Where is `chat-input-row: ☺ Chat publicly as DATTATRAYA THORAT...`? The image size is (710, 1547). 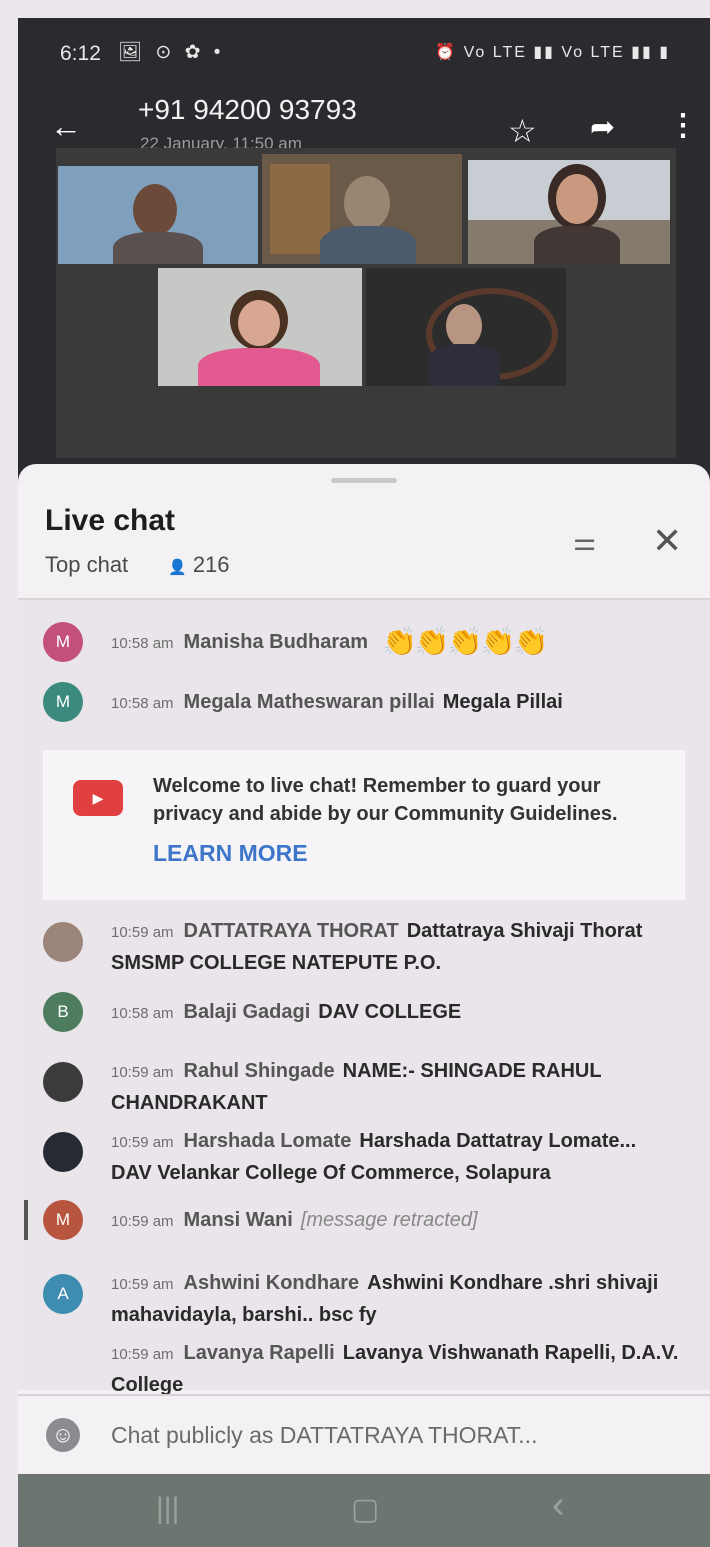
chat-input-row: ☺ Chat publicly as DATTATRAYA THORAT... is located at coordinates (364, 1435).